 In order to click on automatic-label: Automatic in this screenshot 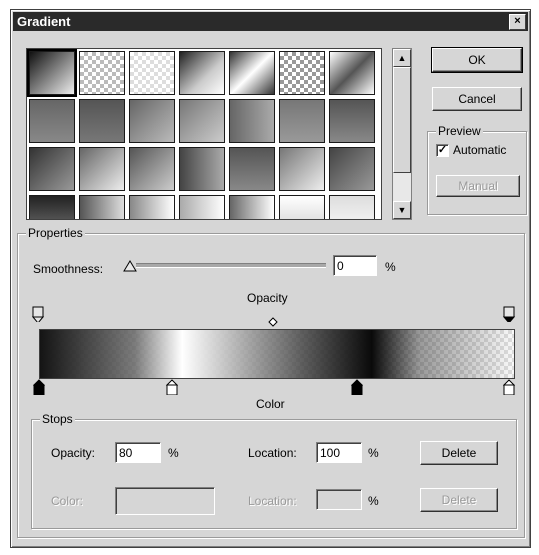, I will do `click(480, 150)`.